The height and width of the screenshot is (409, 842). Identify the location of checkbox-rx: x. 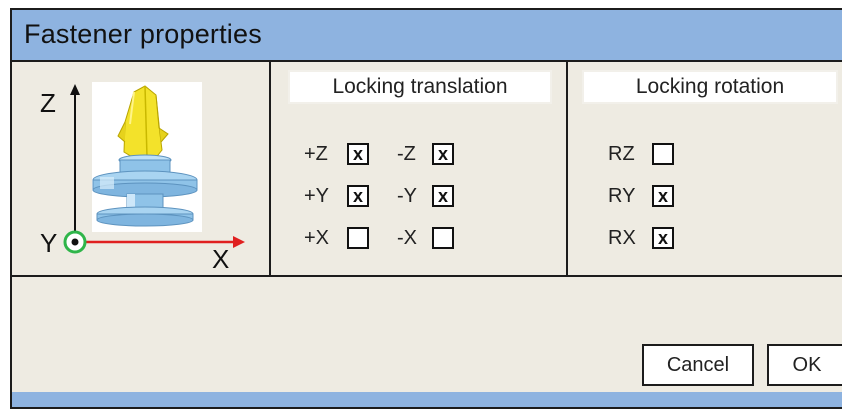
(663, 238).